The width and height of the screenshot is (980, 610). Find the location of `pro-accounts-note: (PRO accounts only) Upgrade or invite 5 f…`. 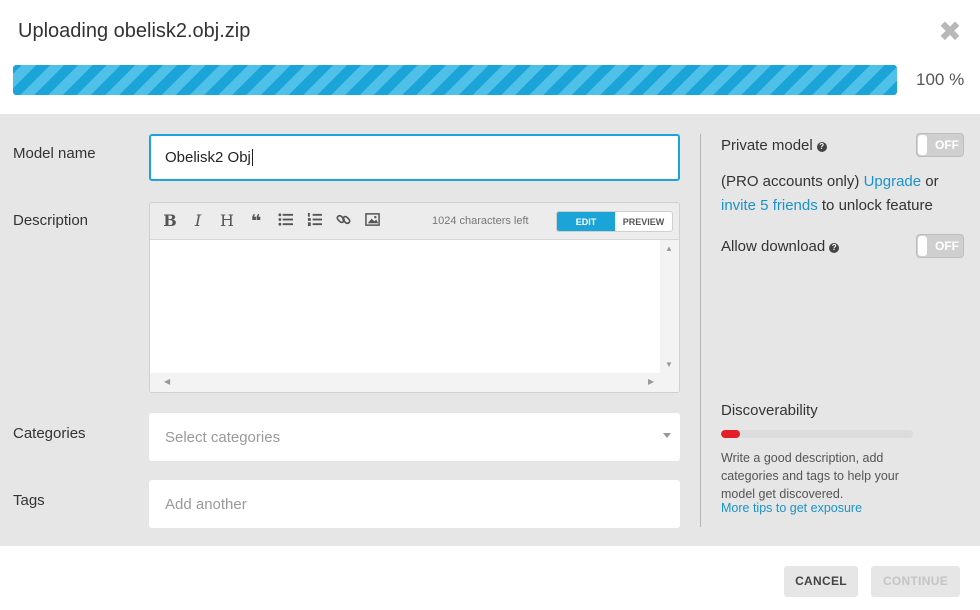

pro-accounts-note: (PRO accounts only) Upgrade or invite 5 f… is located at coordinates (846, 194).